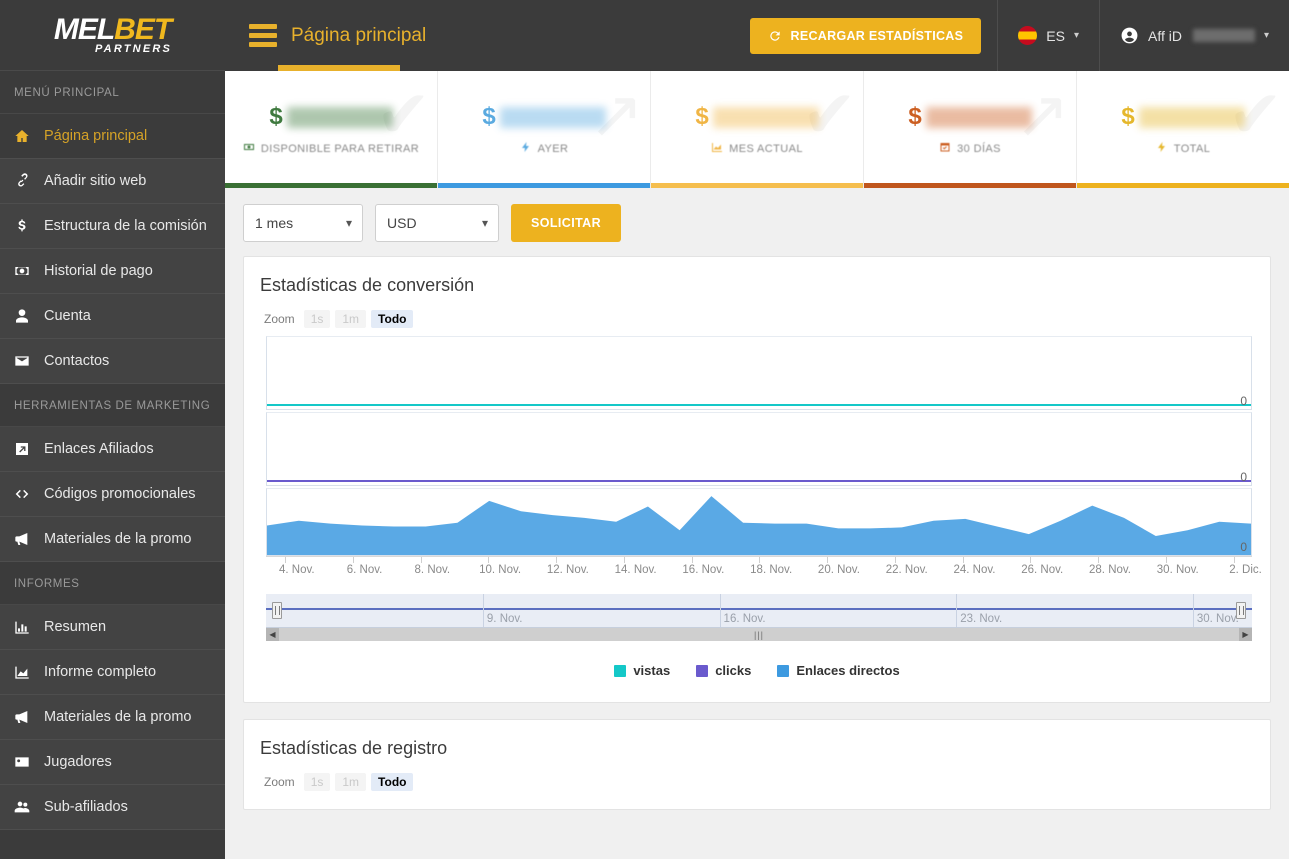 The height and width of the screenshot is (859, 1289). Describe the element at coordinates (652, 670) in the screenshot. I see `legend-label: vistas` at that location.